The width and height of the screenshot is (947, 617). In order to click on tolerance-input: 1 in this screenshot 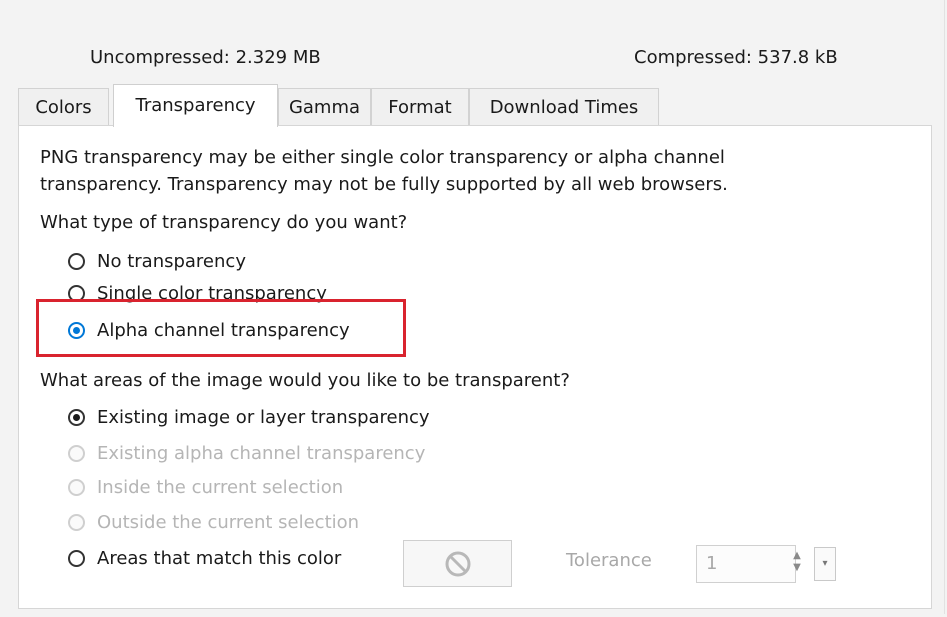, I will do `click(746, 564)`.